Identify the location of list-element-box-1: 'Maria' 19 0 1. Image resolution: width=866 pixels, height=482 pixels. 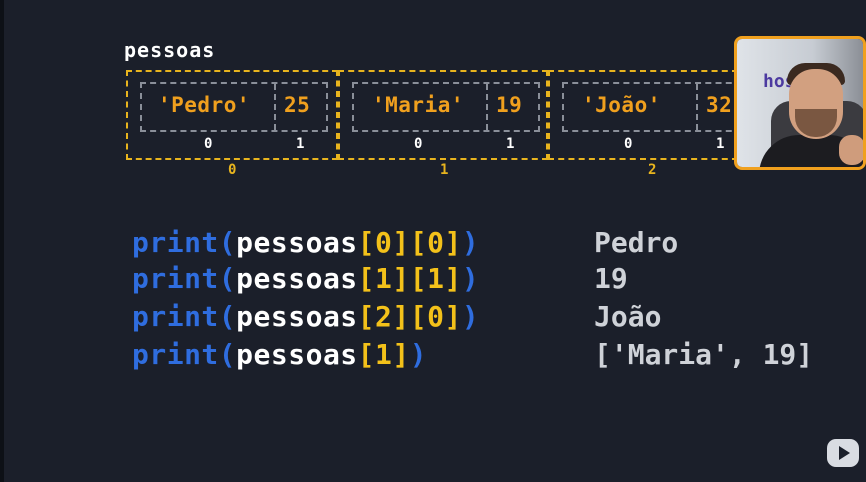
(443, 115).